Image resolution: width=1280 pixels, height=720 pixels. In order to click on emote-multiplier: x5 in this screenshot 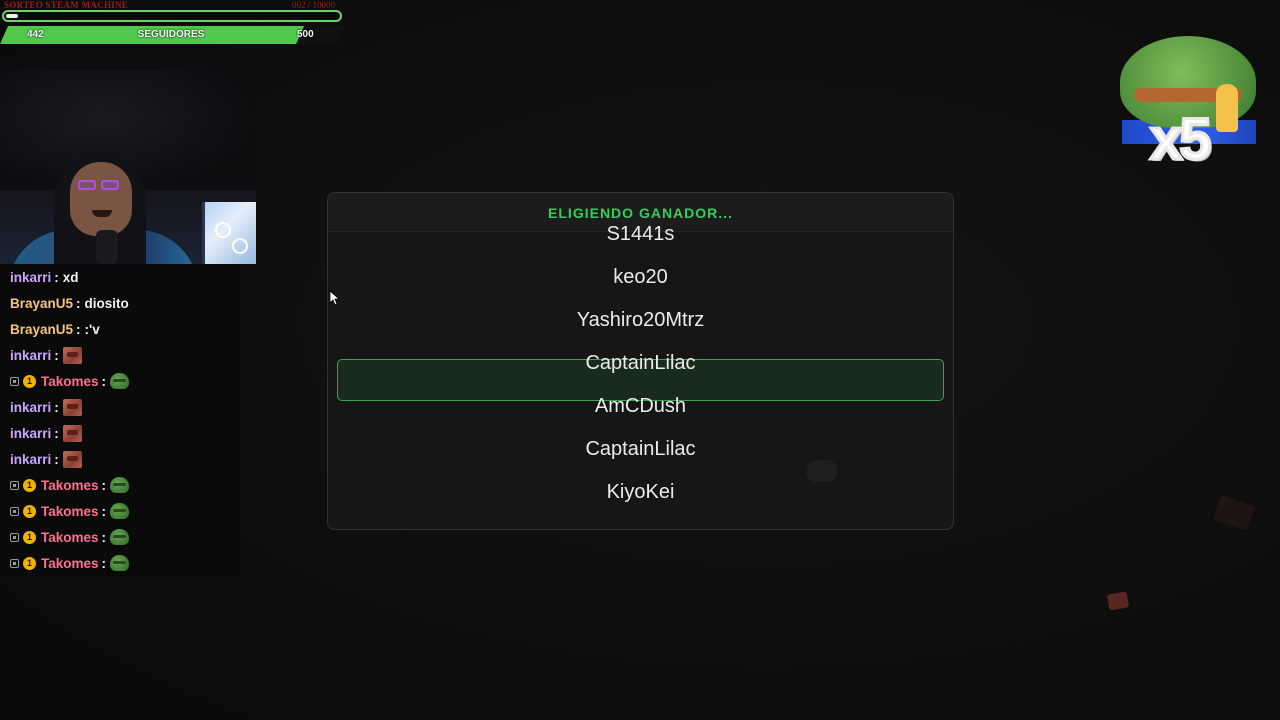, I will do `click(1181, 140)`.